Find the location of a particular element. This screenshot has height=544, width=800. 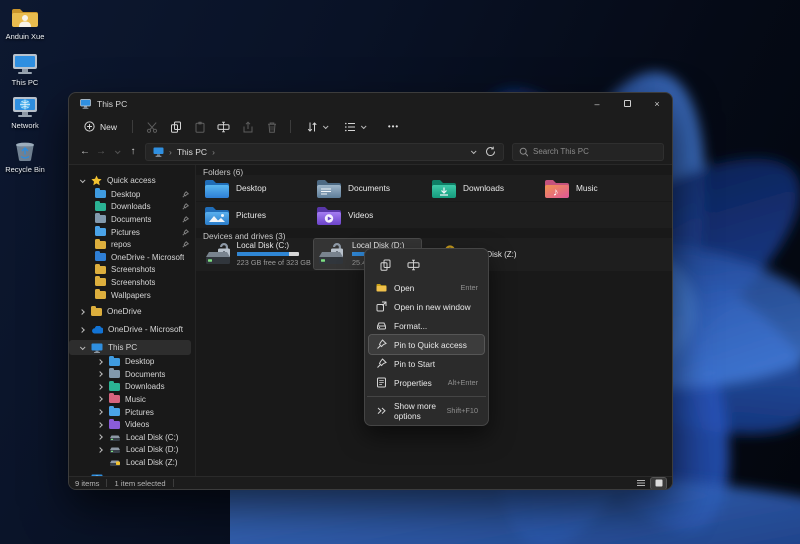

close-button: × is located at coordinates (657, 103).